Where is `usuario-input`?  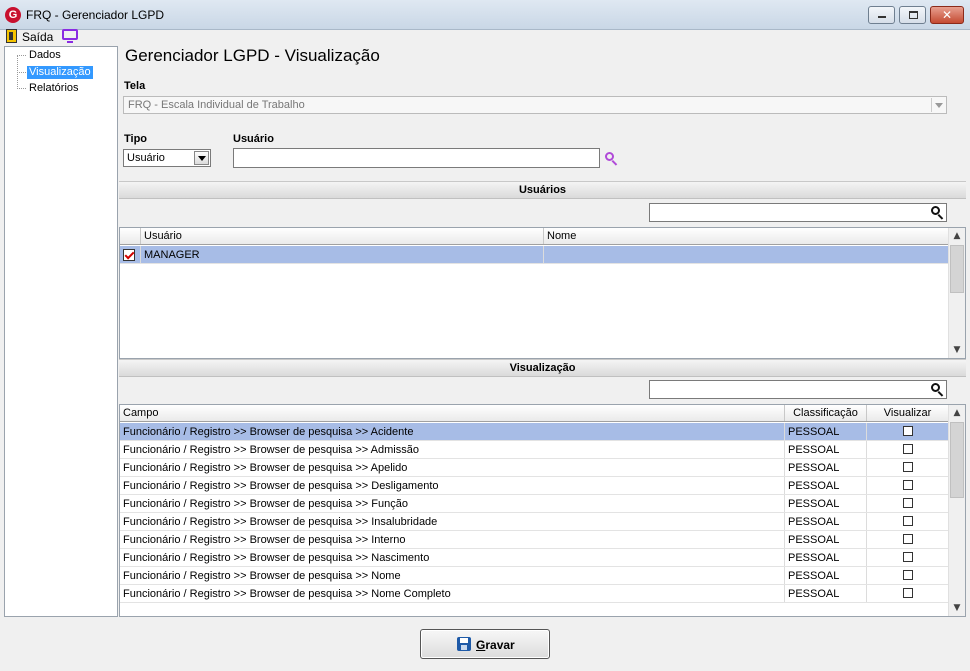
usuario-input is located at coordinates (416, 158).